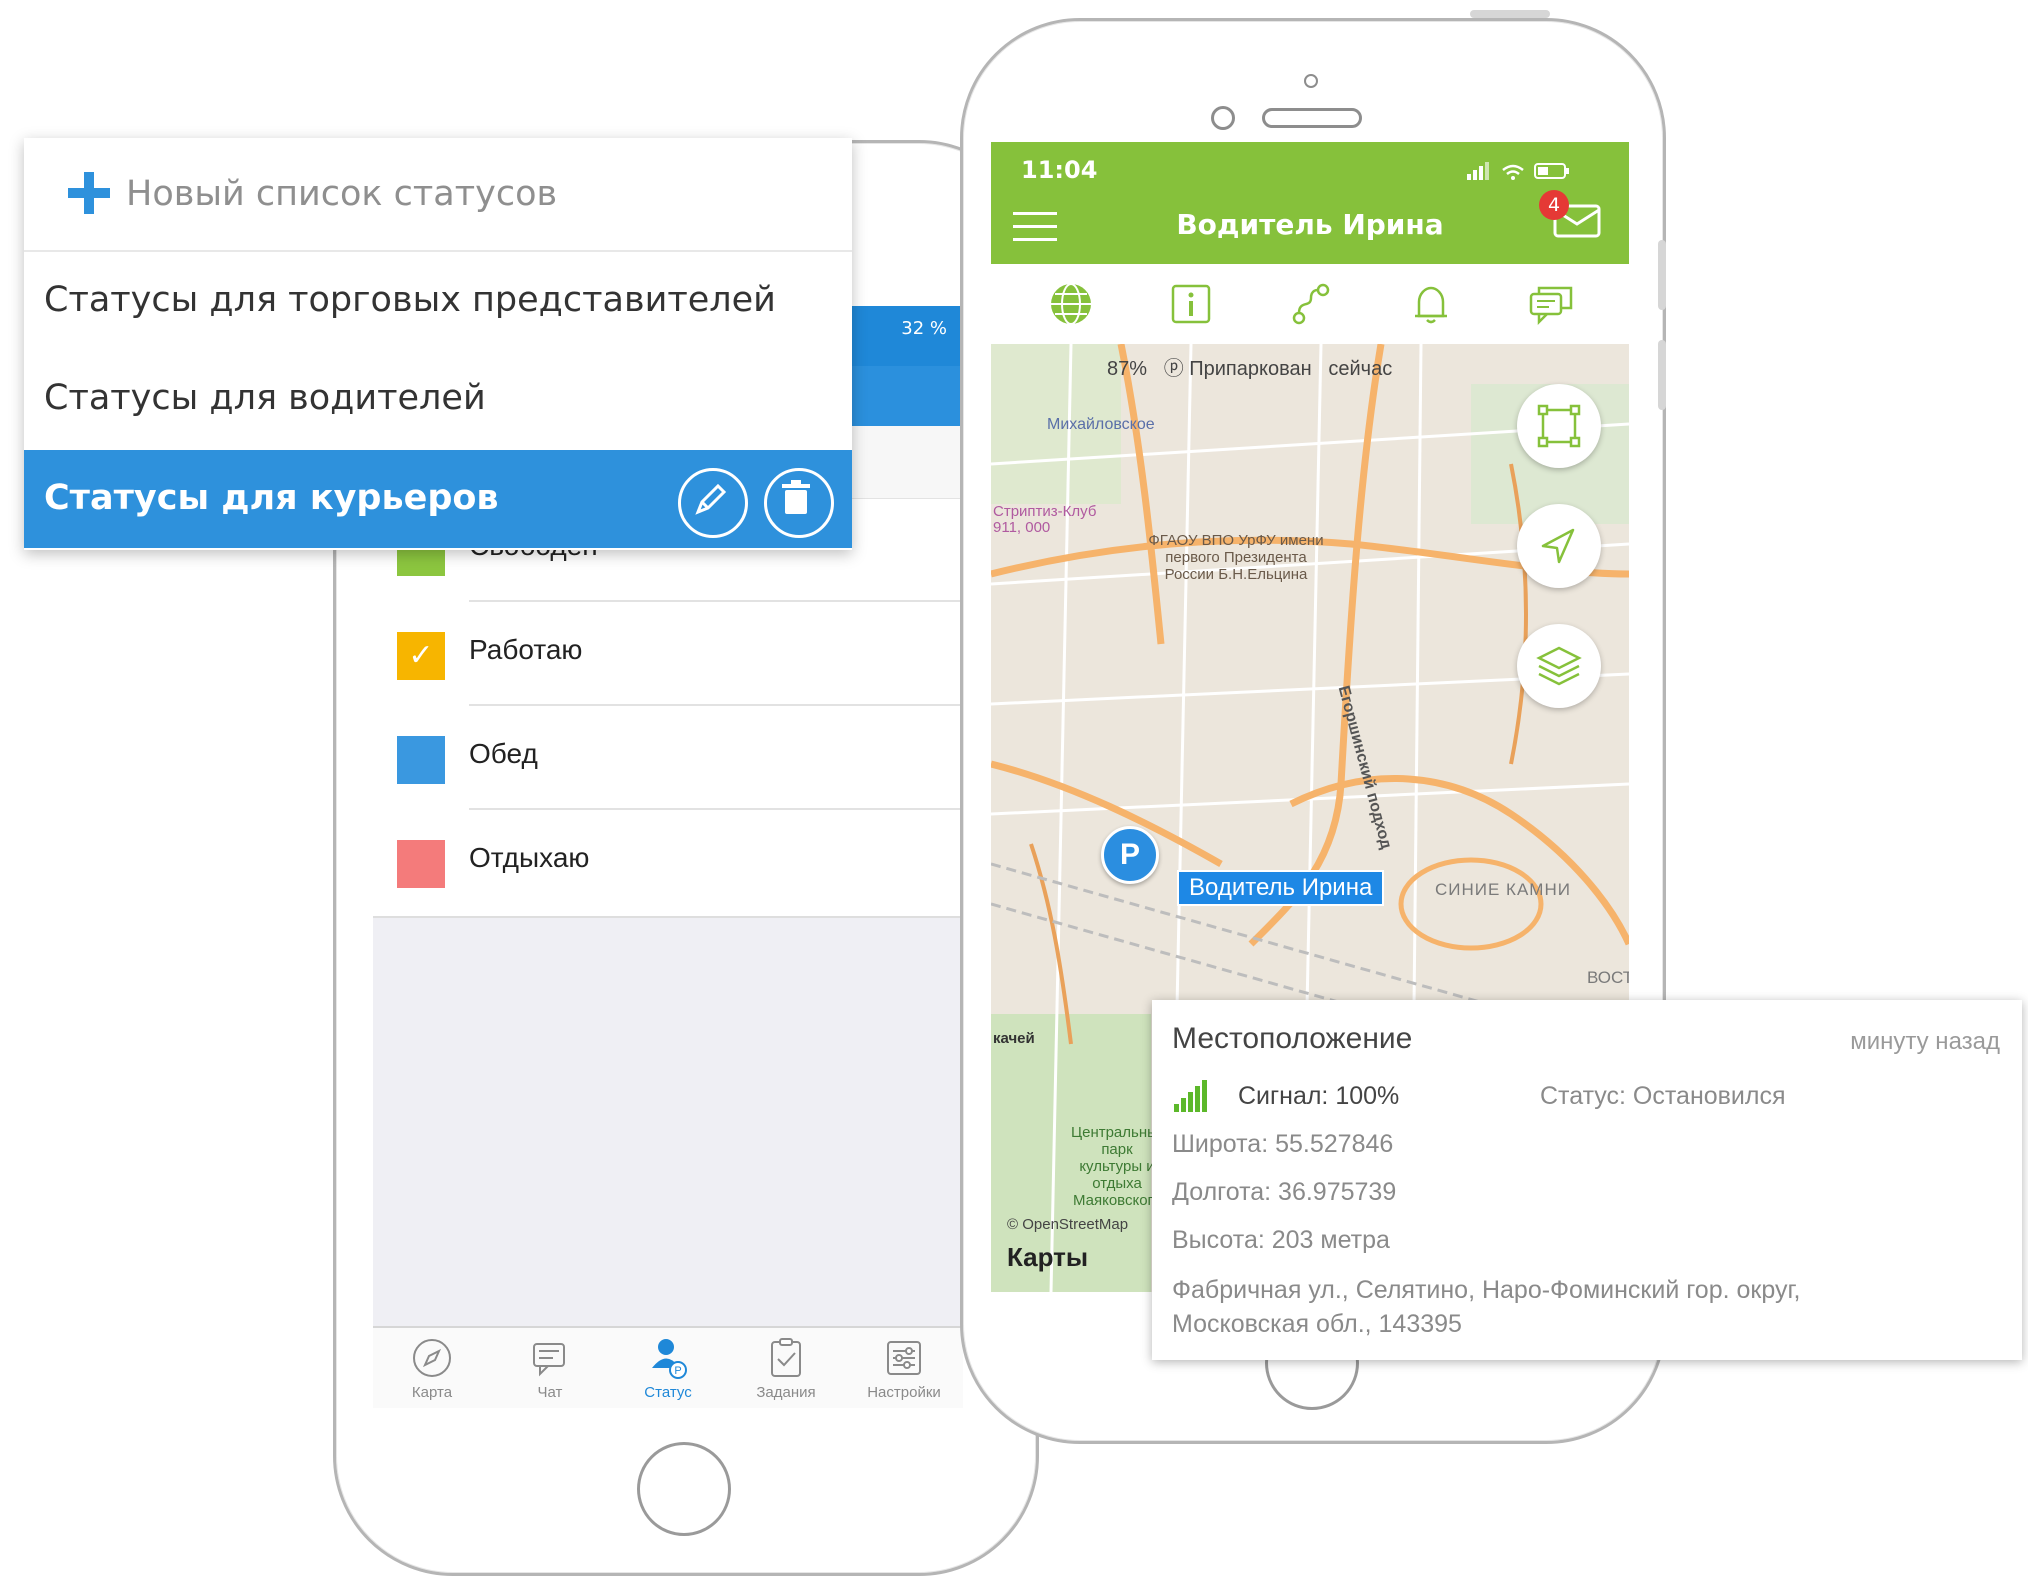 The image size is (2028, 1576). I want to click on longitude-value: Долгота: 36.975739, so click(1284, 1192).